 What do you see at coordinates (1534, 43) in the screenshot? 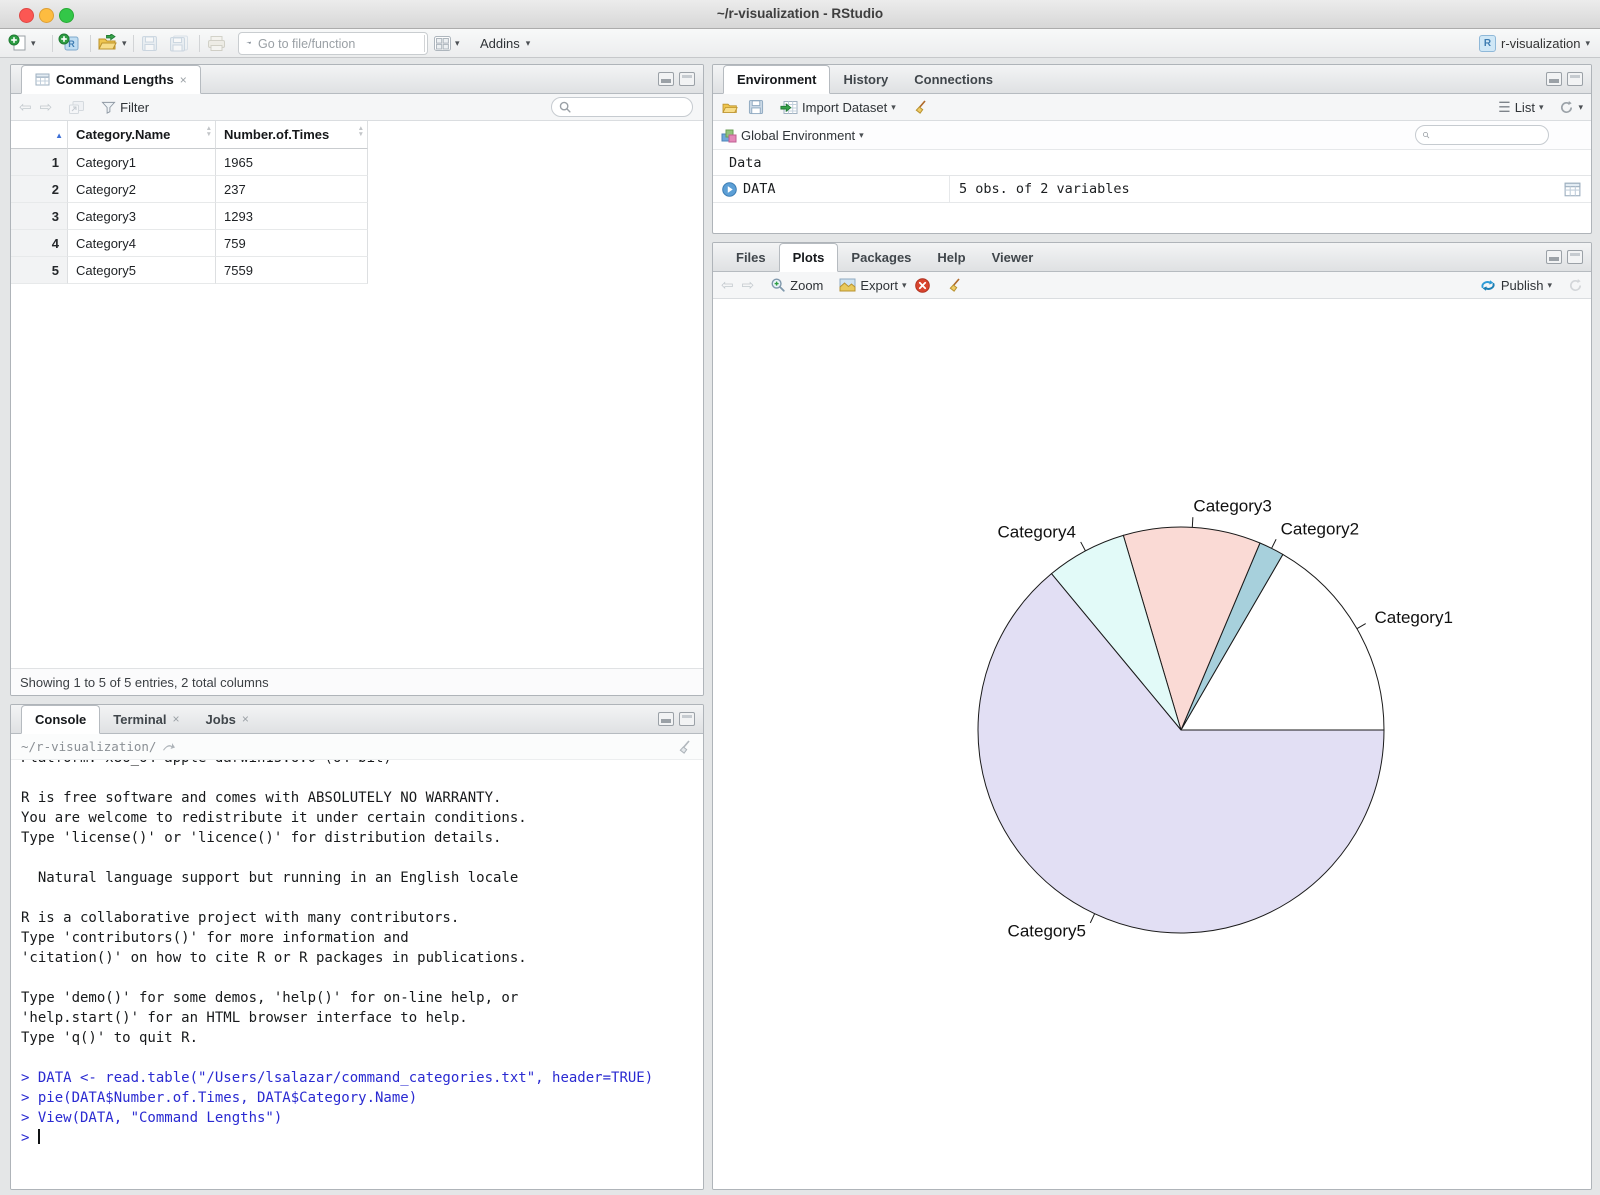
I see `project-menu-button: R r-visualization ▾` at bounding box center [1534, 43].